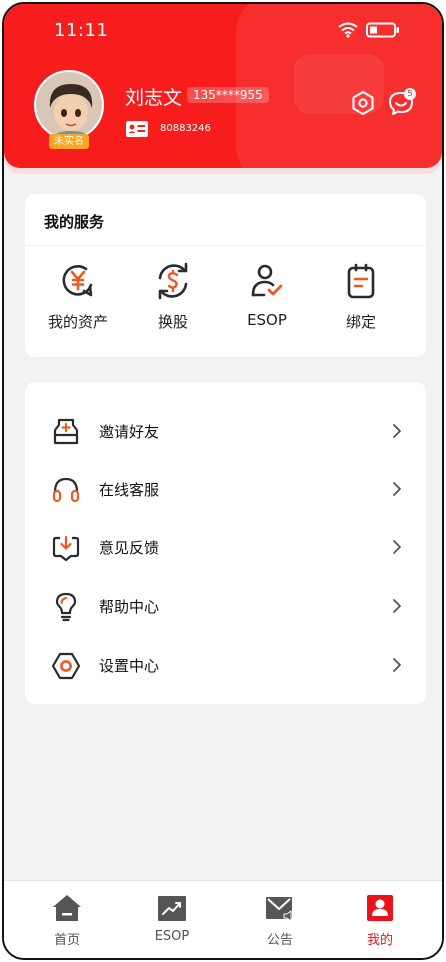 The height and width of the screenshot is (962, 446). Describe the element at coordinates (137, 129) in the screenshot. I see `id-card-icon` at that location.